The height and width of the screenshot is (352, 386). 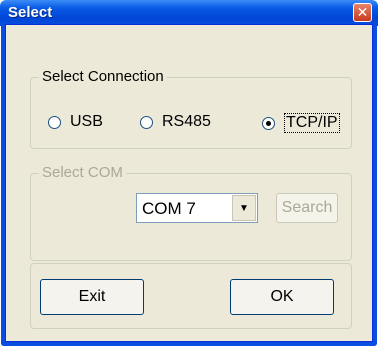 I want to click on close-icon: ✕, so click(x=362, y=12).